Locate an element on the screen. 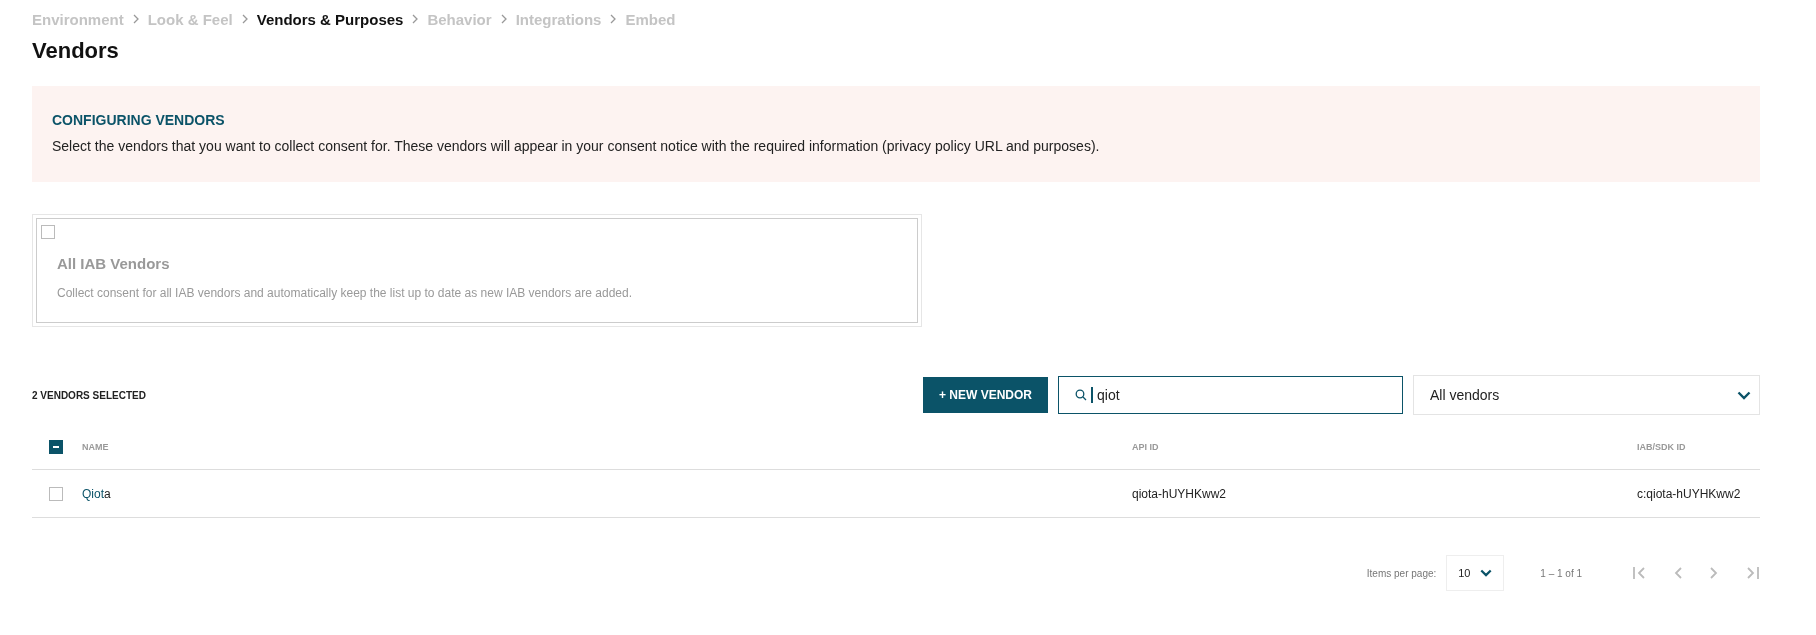 The width and height of the screenshot is (1816, 635). vendor-filter-dropdown: All vendors is located at coordinates (1586, 395).